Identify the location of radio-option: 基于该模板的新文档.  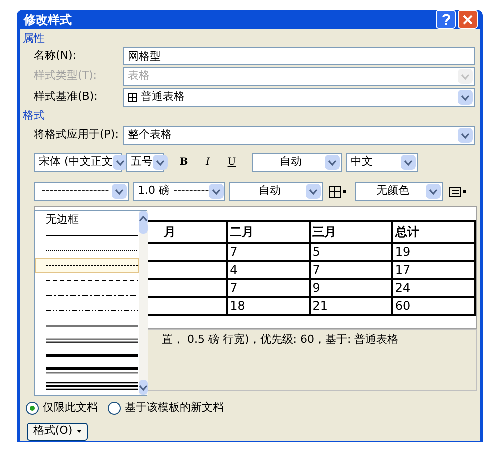
(166, 408).